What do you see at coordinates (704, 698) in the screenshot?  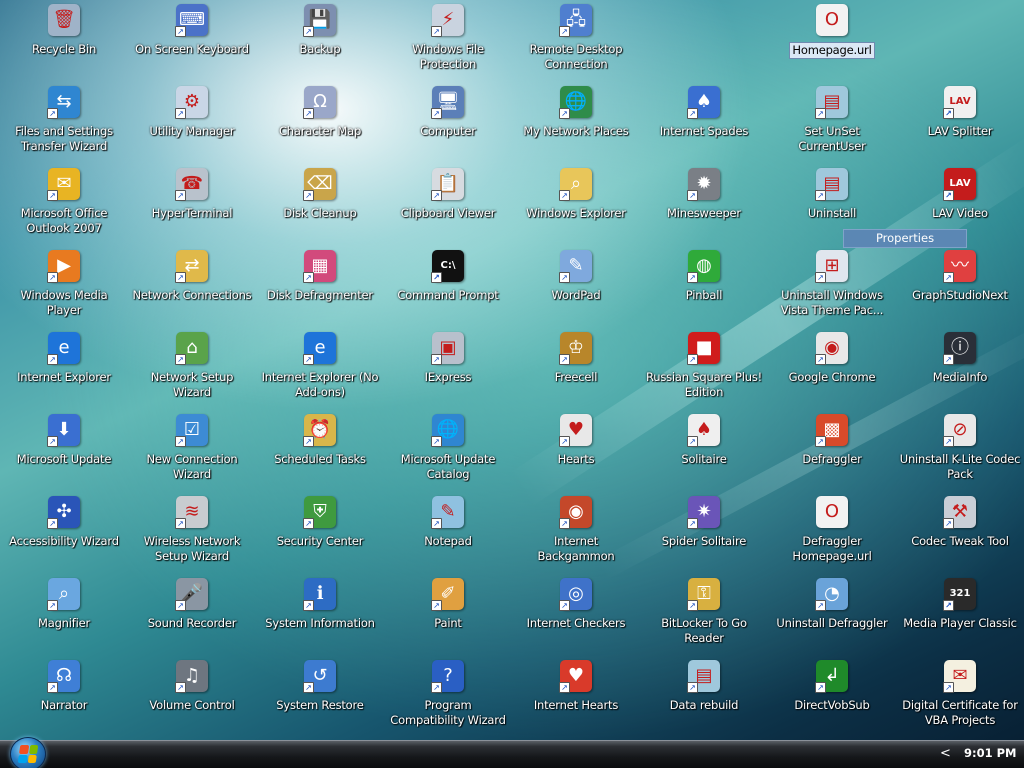 I see `desktop-icon-data-rebuild: ▤ ↗ Data rebuild` at bounding box center [704, 698].